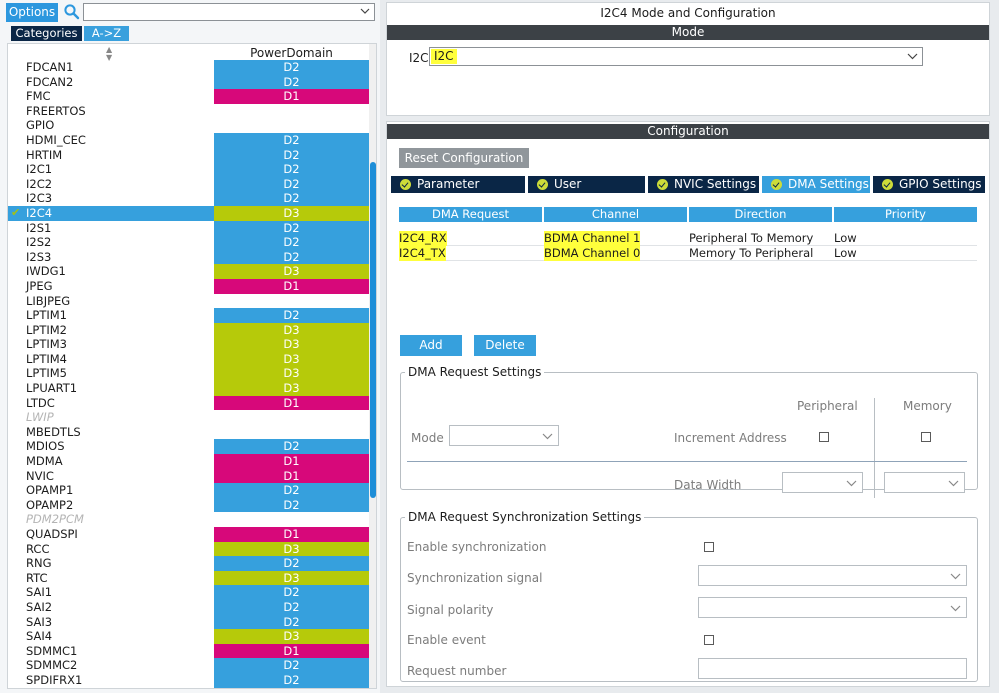 Image resolution: width=999 pixels, height=693 pixels. What do you see at coordinates (46, 33) in the screenshot?
I see `tab-categories: Categories` at bounding box center [46, 33].